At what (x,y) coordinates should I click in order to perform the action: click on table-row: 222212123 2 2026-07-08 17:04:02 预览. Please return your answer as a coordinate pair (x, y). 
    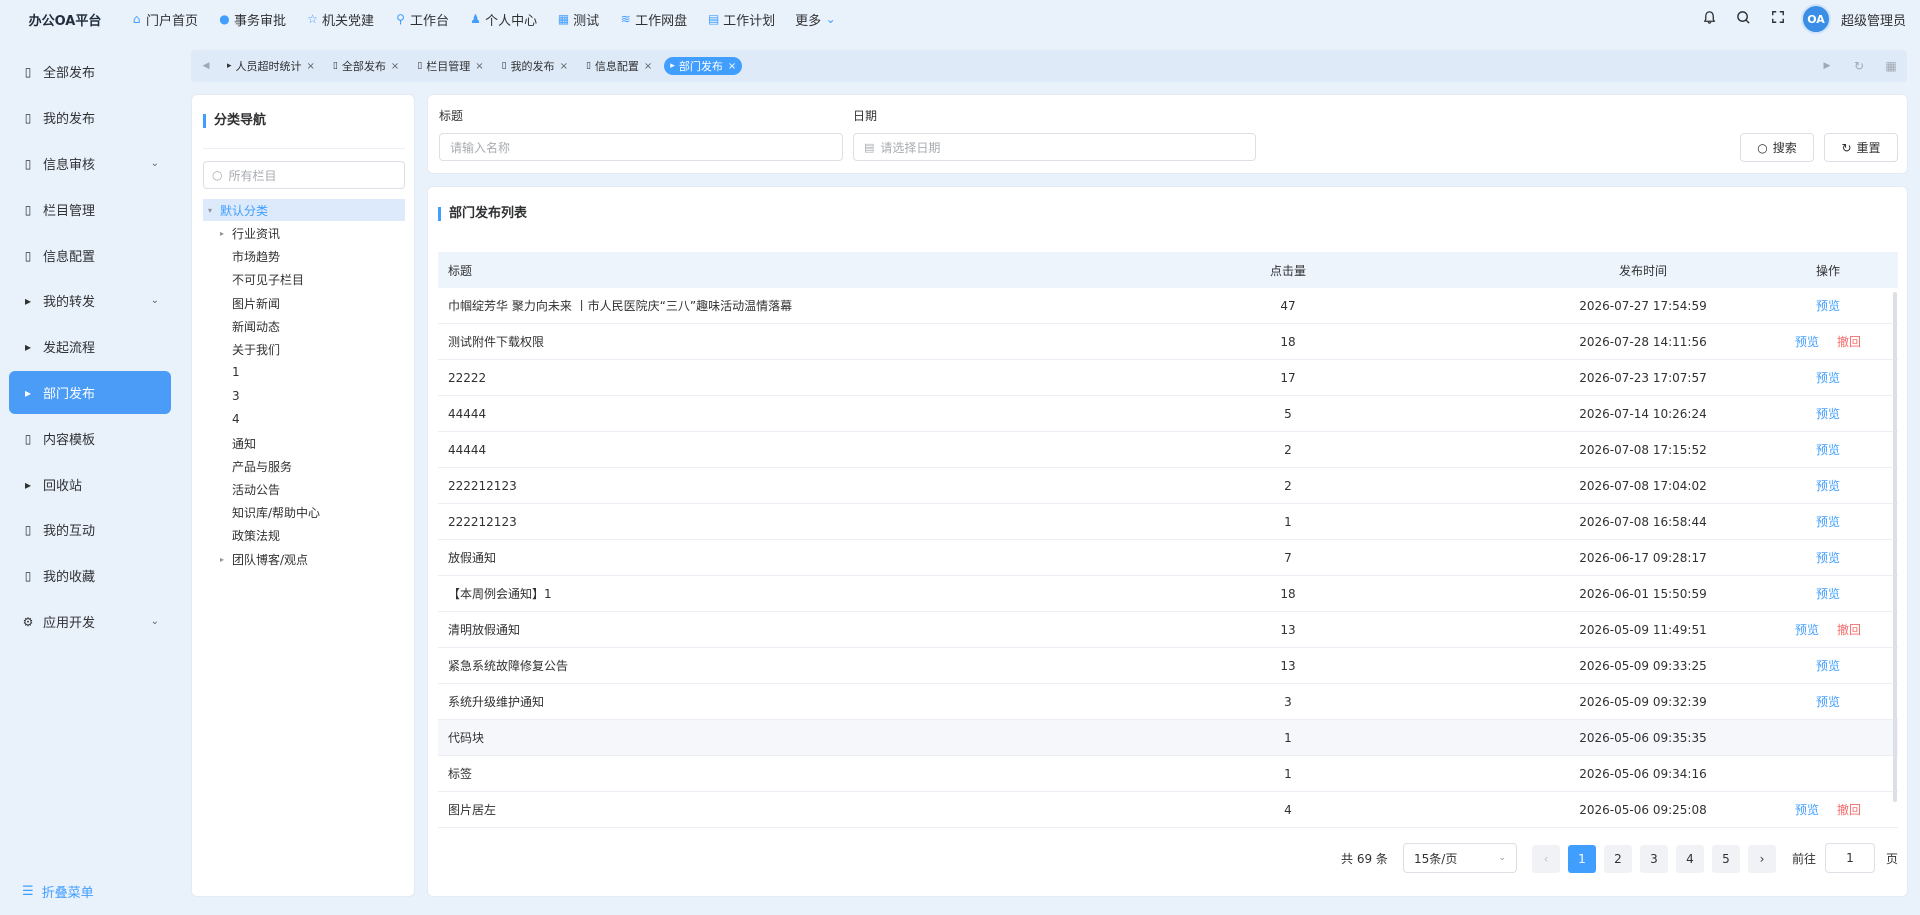
    Looking at the image, I should click on (1168, 486).